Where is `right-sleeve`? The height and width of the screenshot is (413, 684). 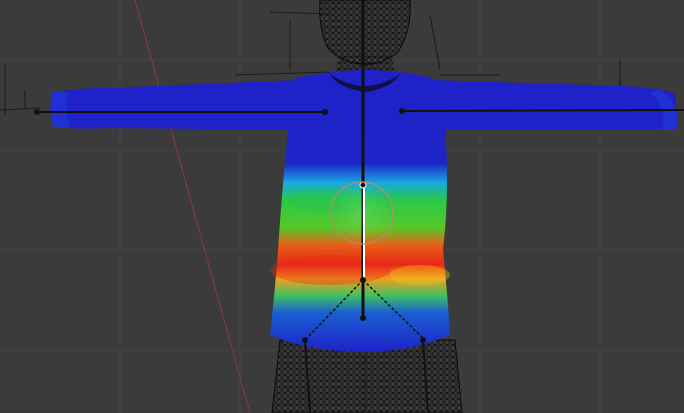
right-sleeve is located at coordinates (553, 105).